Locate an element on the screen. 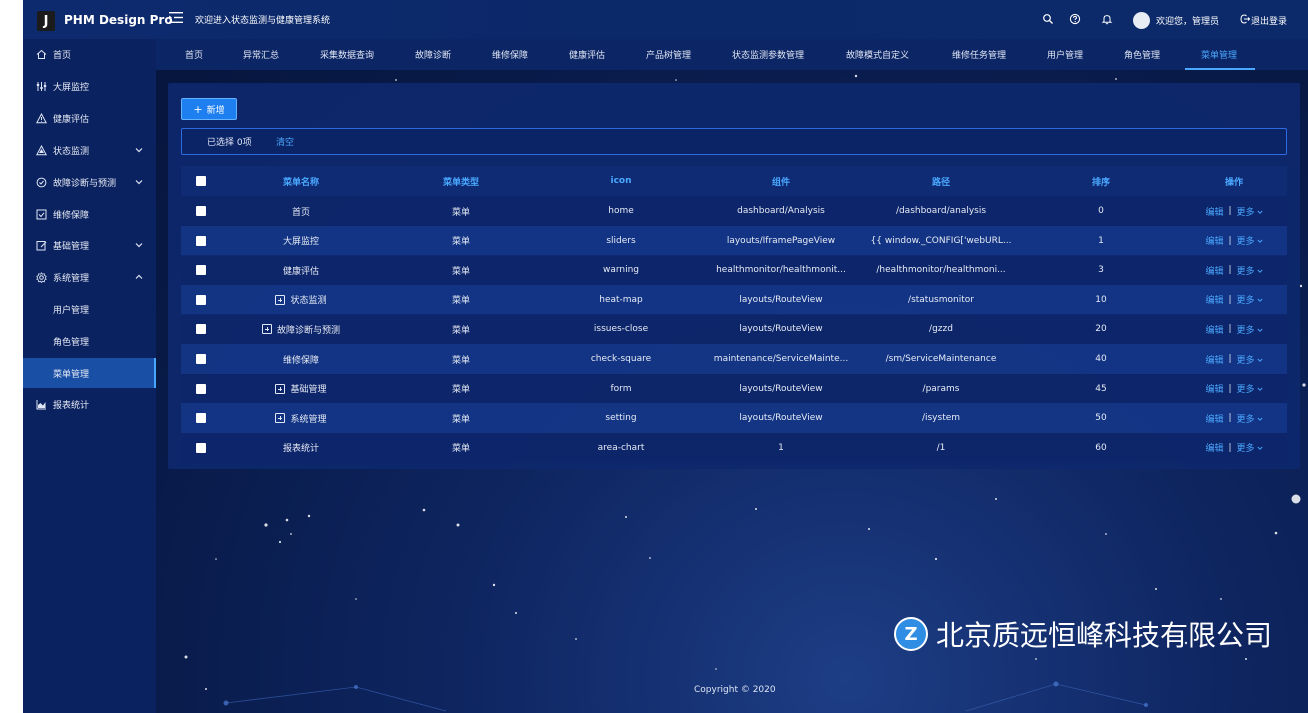 The height and width of the screenshot is (713, 1308). sidebar-item-screen-monitor: 大屏监控 is located at coordinates (89, 86).